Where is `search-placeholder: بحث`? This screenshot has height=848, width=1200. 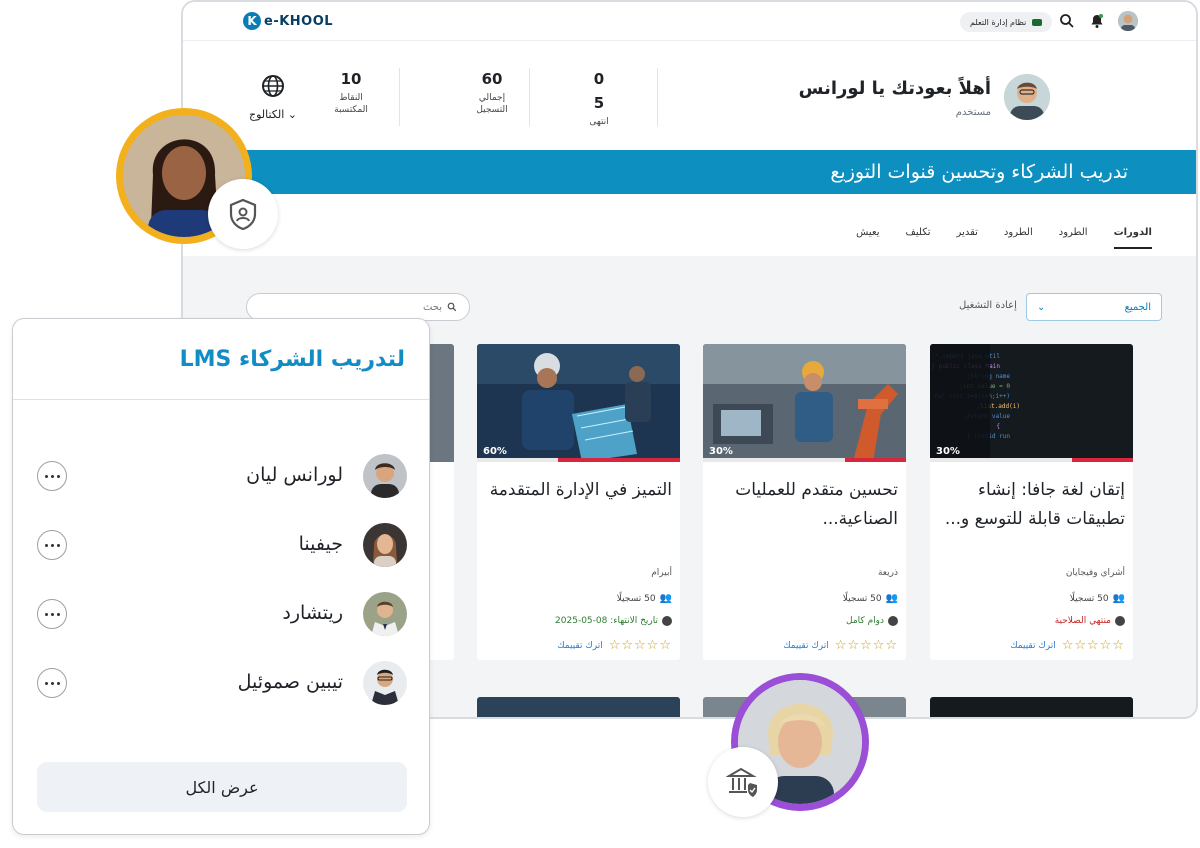 search-placeholder: بحث is located at coordinates (432, 307).